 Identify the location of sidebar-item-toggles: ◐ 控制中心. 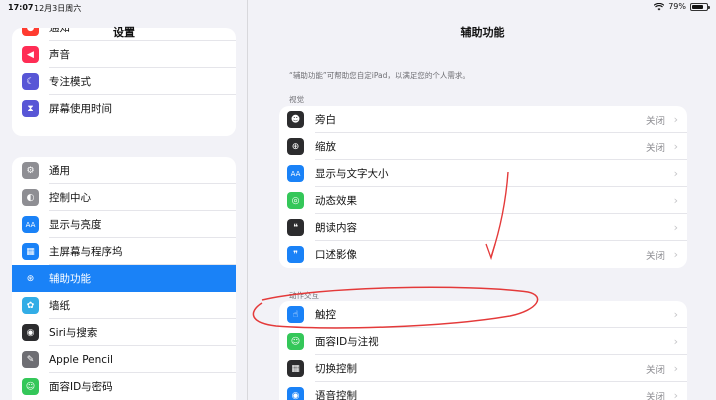
(124, 197).